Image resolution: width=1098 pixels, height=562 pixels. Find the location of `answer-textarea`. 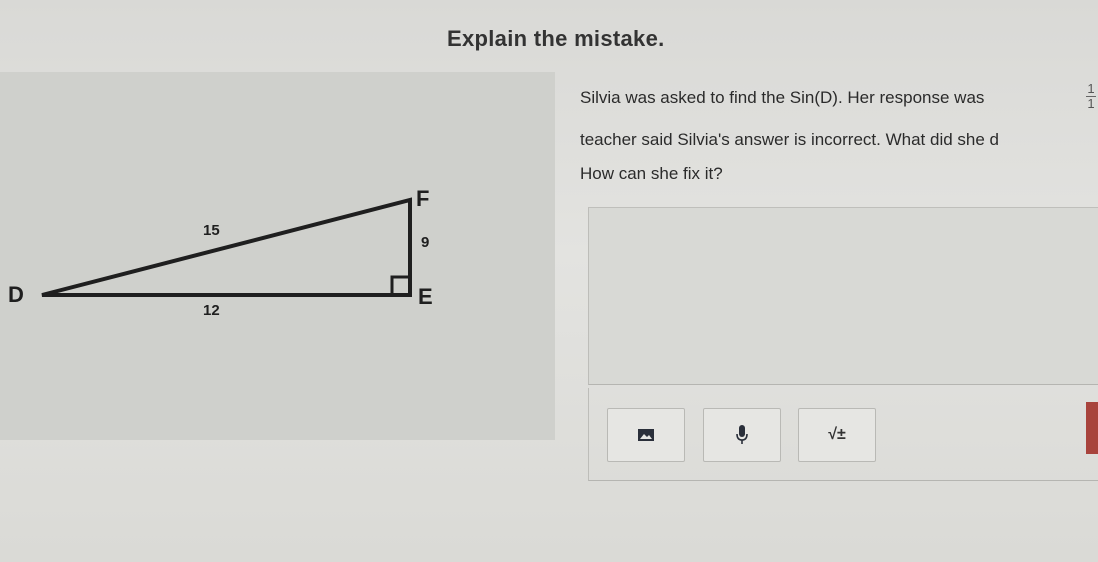

answer-textarea is located at coordinates (843, 296).